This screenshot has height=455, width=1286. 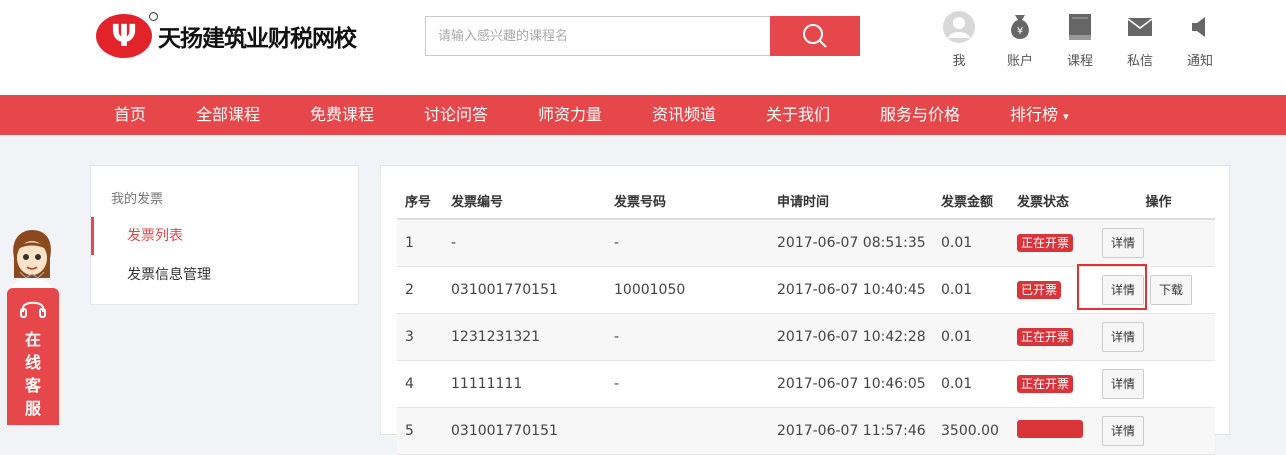 I want to click on toolbar-courses: 课程, so click(x=1080, y=39).